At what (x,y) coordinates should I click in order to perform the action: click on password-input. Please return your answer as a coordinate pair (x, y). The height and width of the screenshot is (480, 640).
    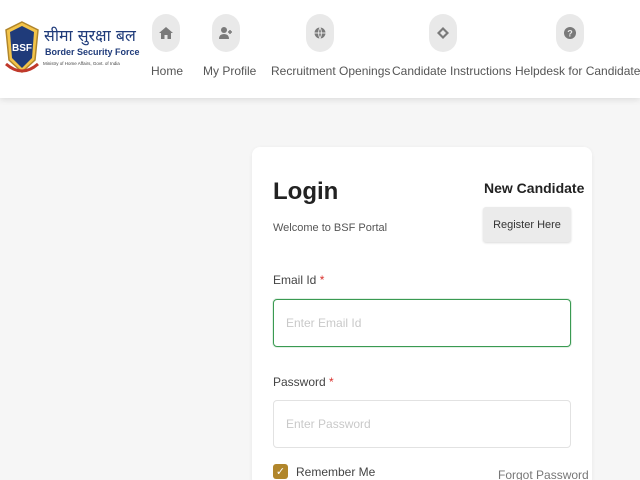
    Looking at the image, I should click on (422, 424).